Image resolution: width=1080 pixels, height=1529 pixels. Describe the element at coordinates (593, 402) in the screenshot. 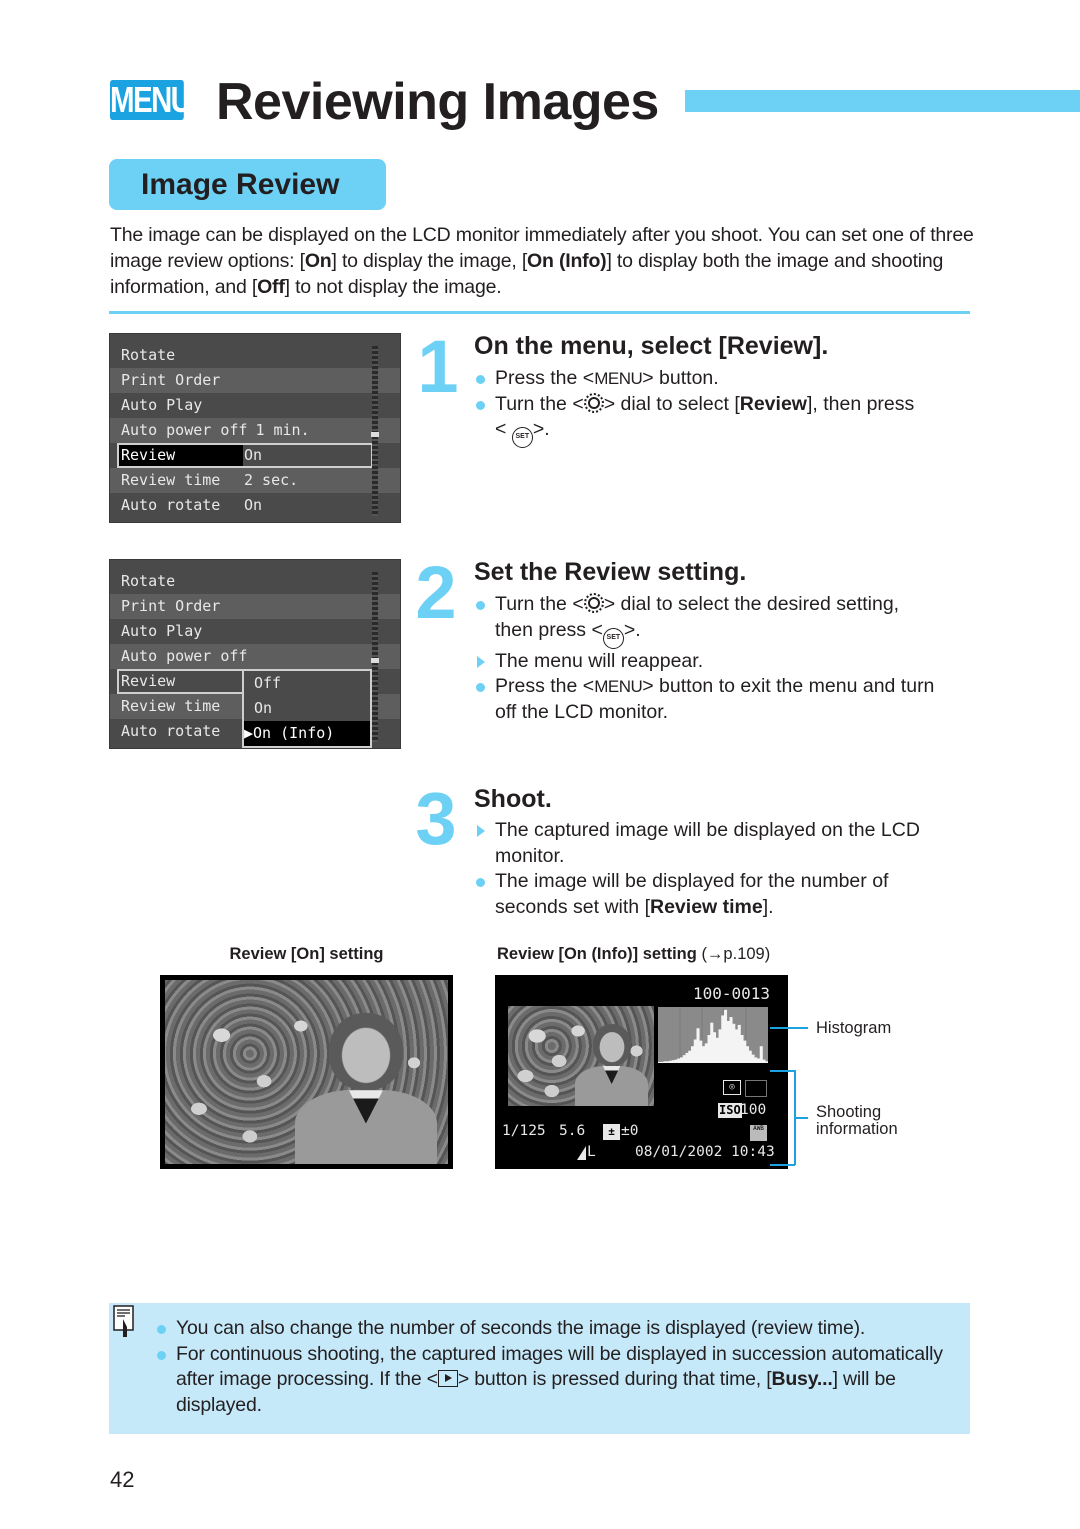

I see `quick-control-dial-icon` at that location.